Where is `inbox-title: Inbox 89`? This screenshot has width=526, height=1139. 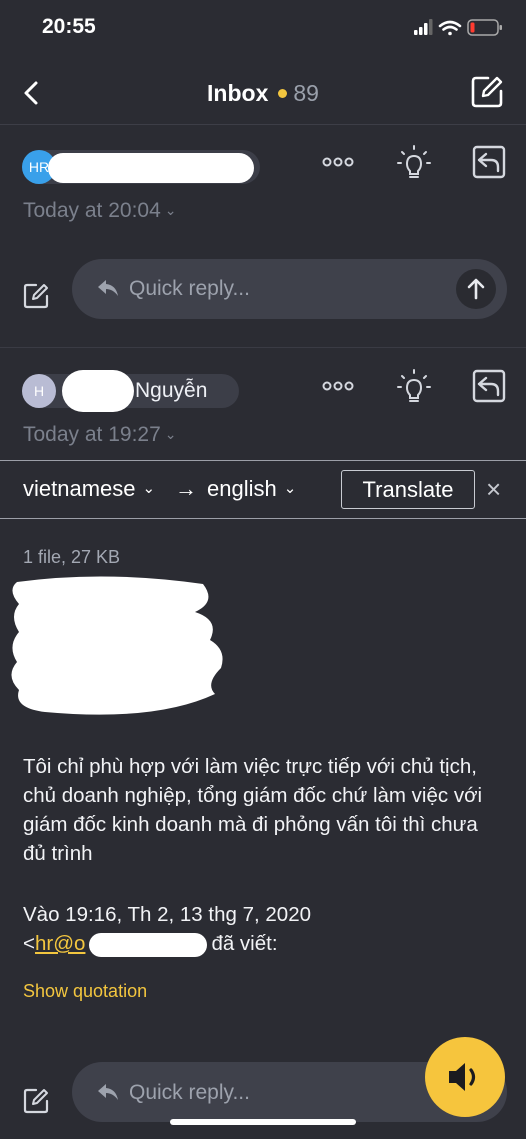 inbox-title: Inbox 89 is located at coordinates (263, 93).